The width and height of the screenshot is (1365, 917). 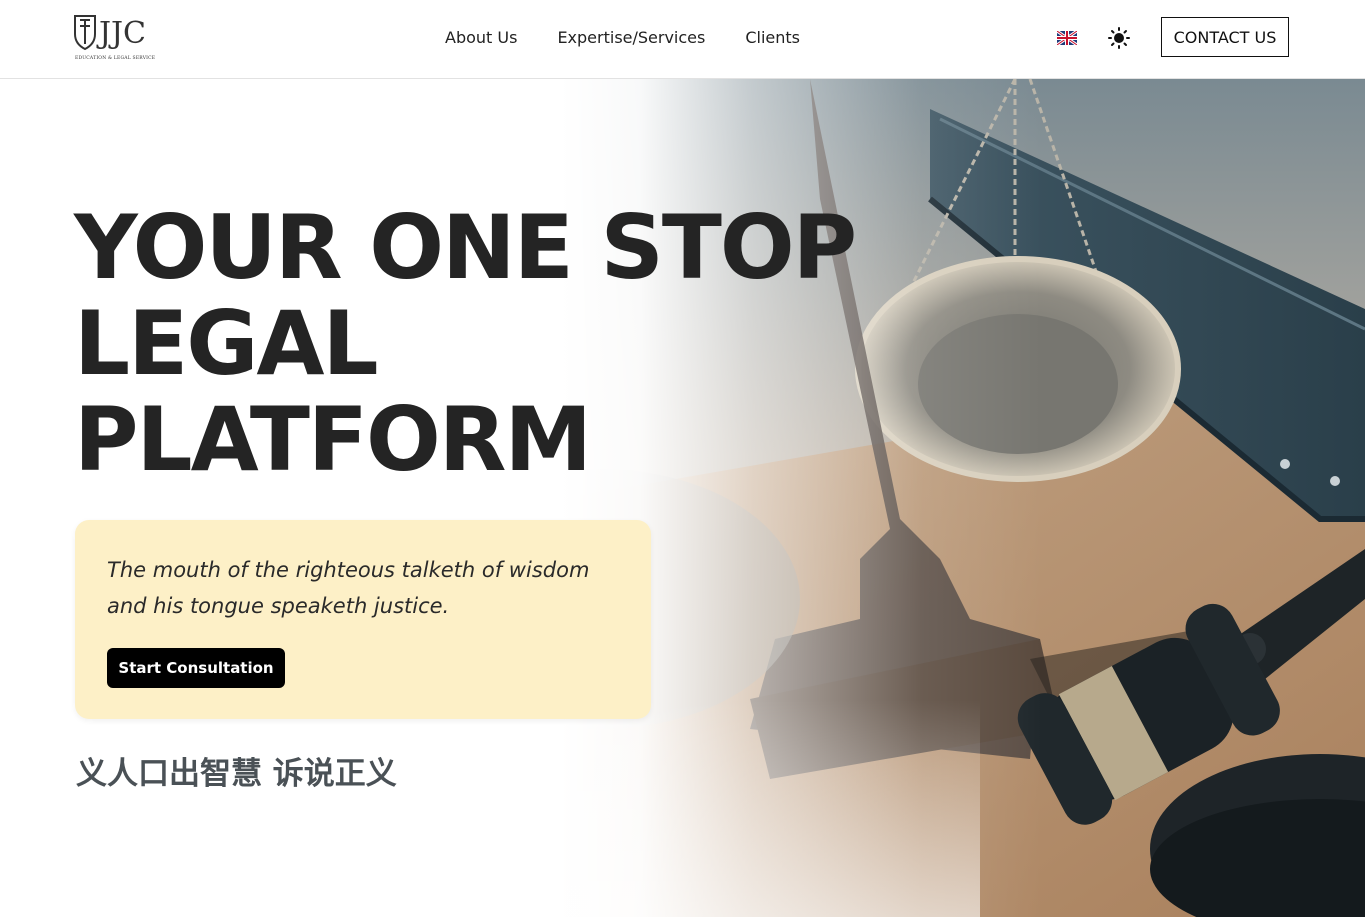 What do you see at coordinates (465, 247) in the screenshot?
I see `headline-line: YOUR ONE STOP` at bounding box center [465, 247].